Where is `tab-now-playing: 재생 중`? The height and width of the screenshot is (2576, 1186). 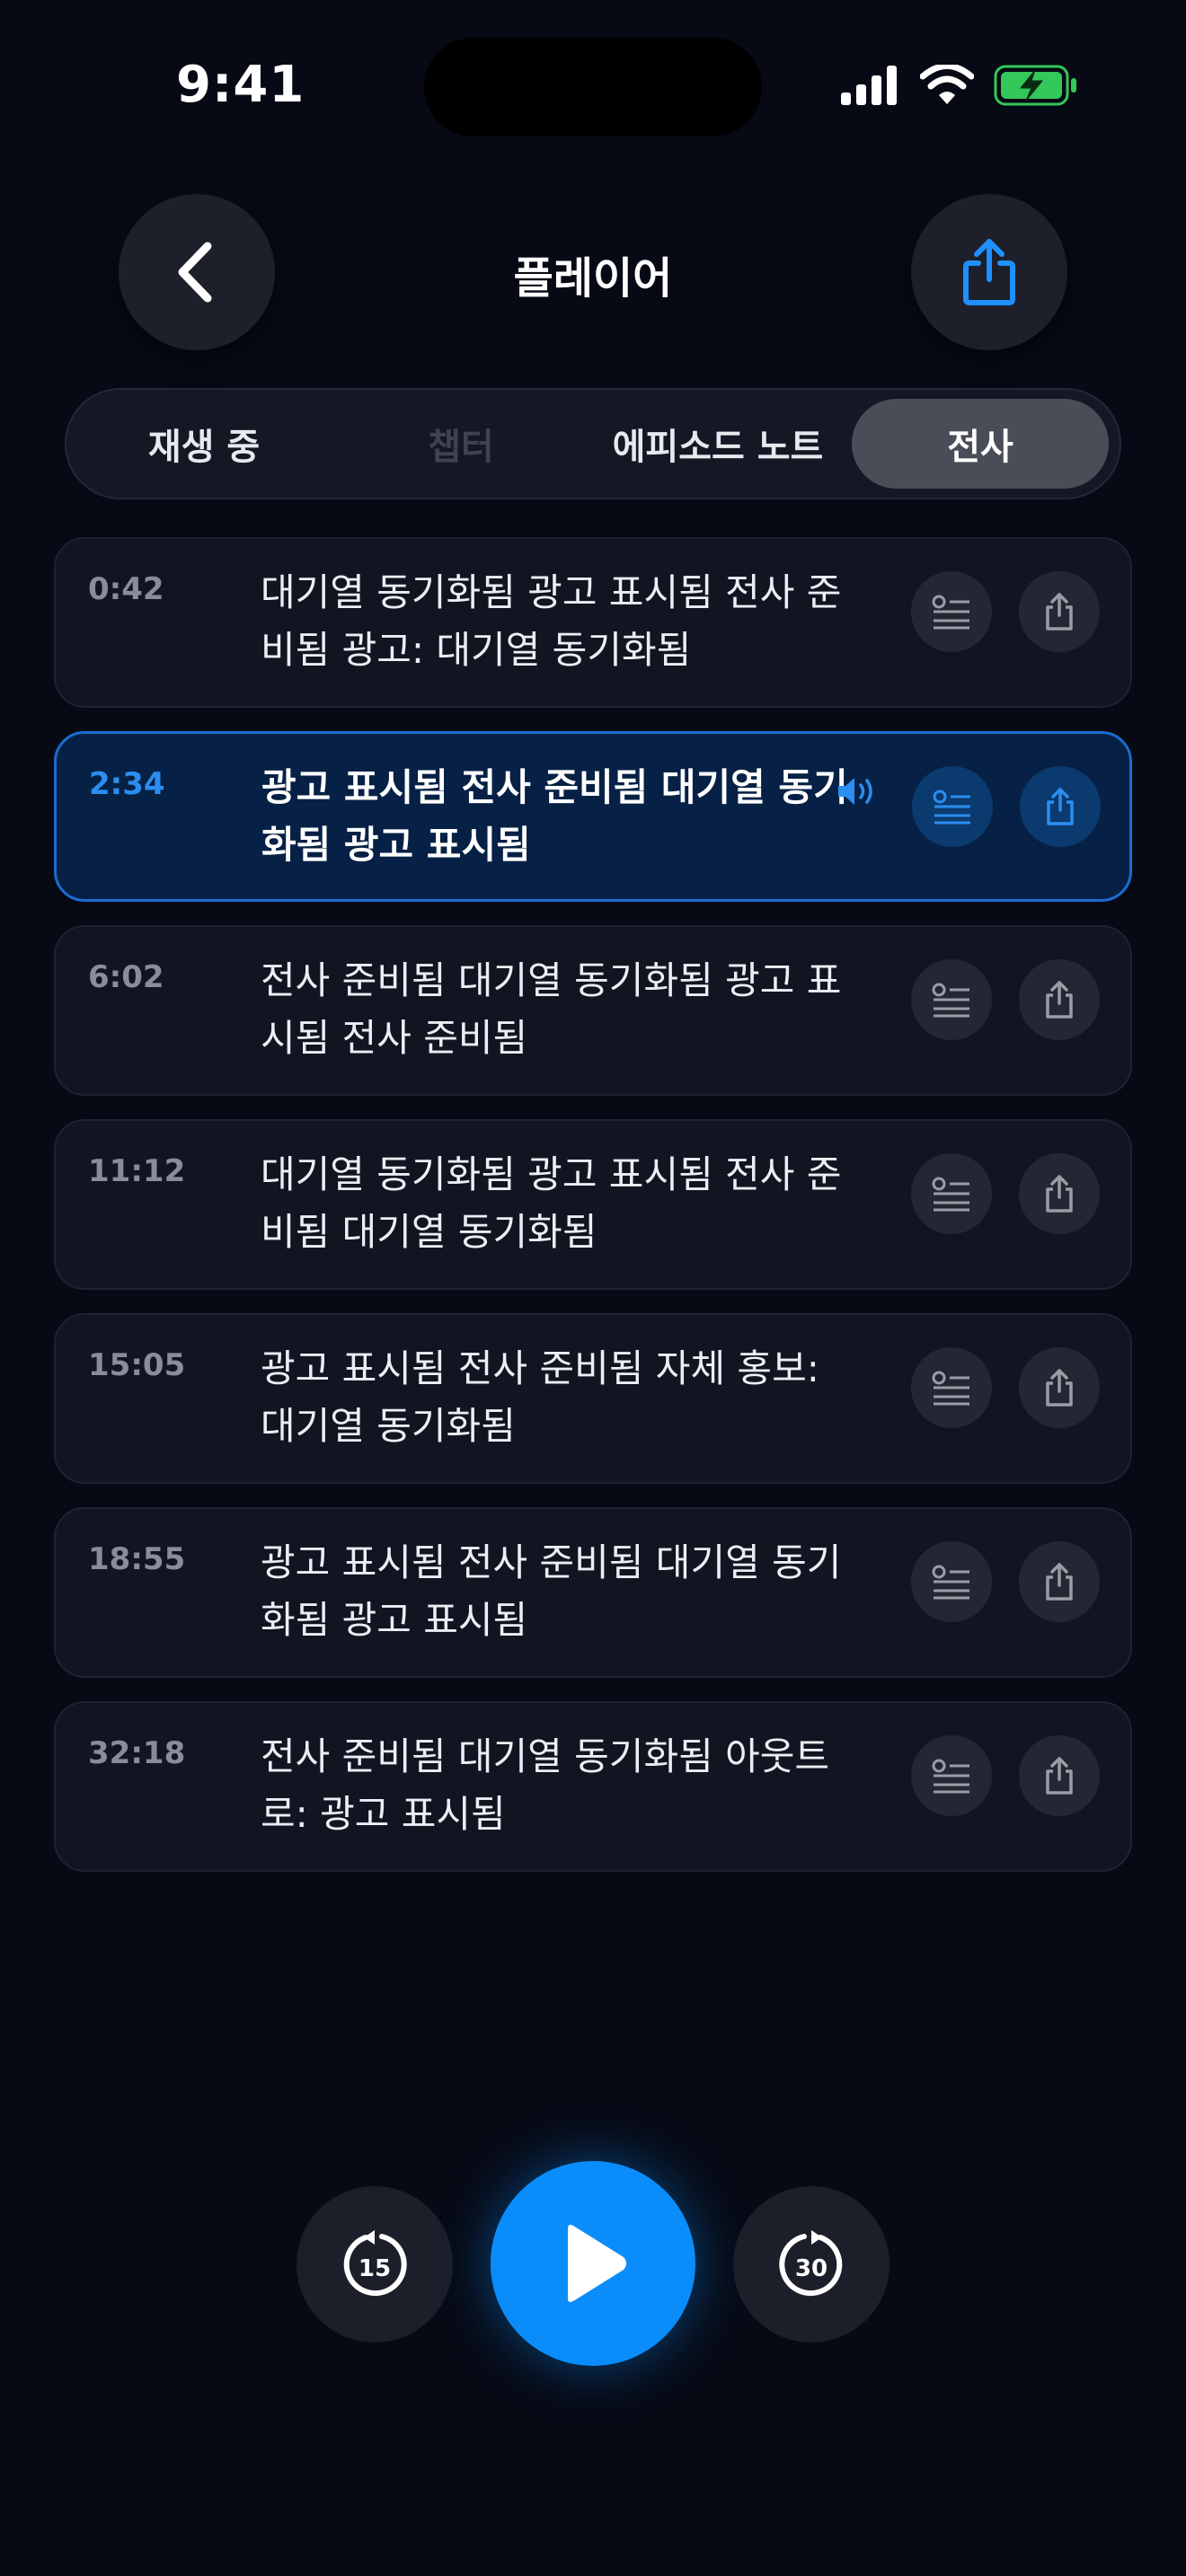
tab-now-playing: 재생 중 is located at coordinates (203, 444).